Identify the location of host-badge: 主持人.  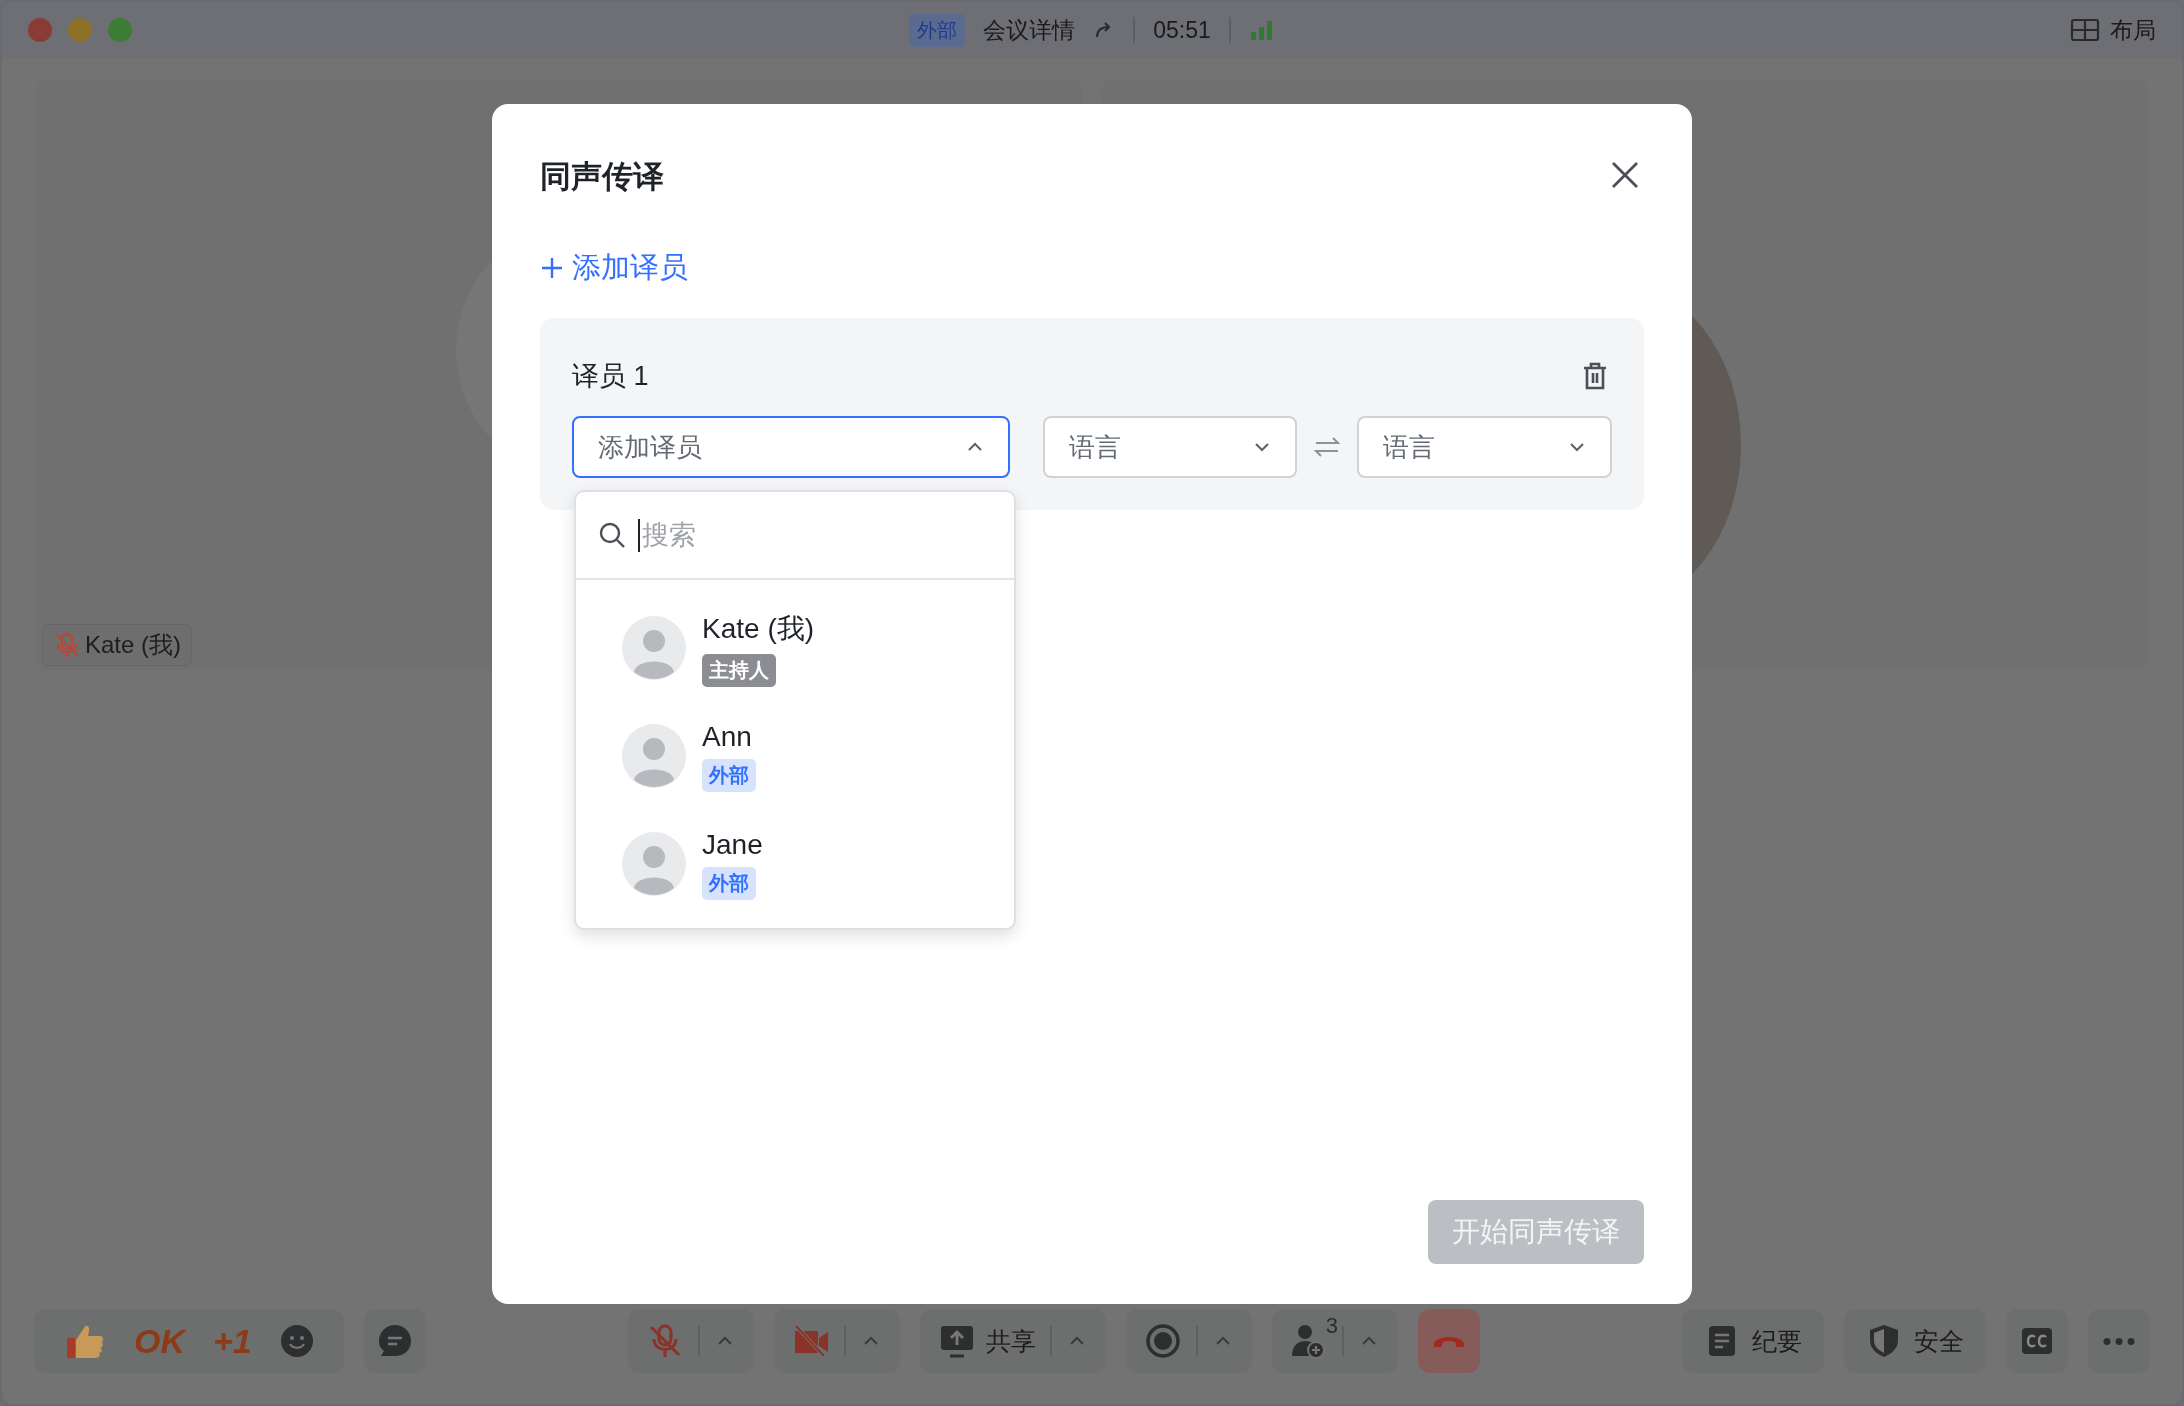
(739, 670).